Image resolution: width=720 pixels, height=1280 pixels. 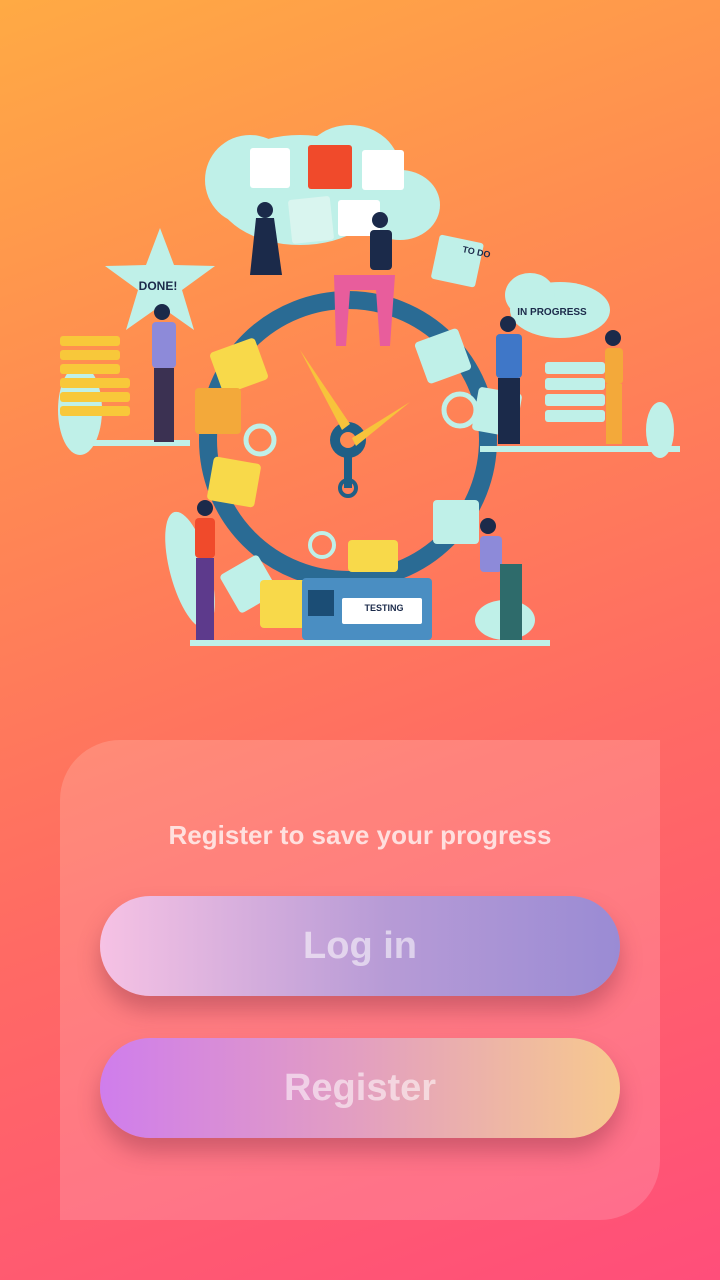 What do you see at coordinates (325, 390) in the screenshot?
I see `hour-hand` at bounding box center [325, 390].